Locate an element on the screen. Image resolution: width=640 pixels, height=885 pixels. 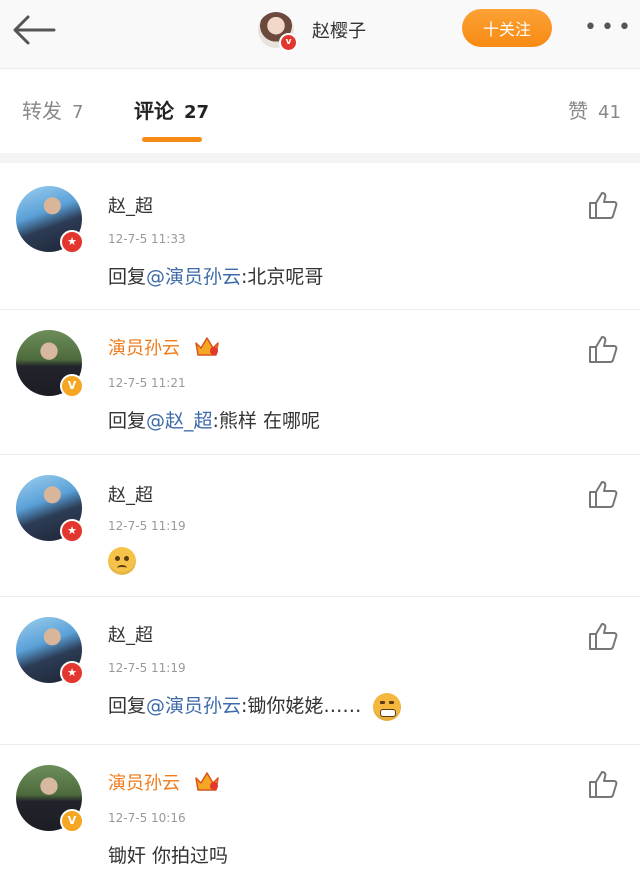
comment-text: 回复@赵_超:熊样 在哪呢 is located at coordinates (214, 419).